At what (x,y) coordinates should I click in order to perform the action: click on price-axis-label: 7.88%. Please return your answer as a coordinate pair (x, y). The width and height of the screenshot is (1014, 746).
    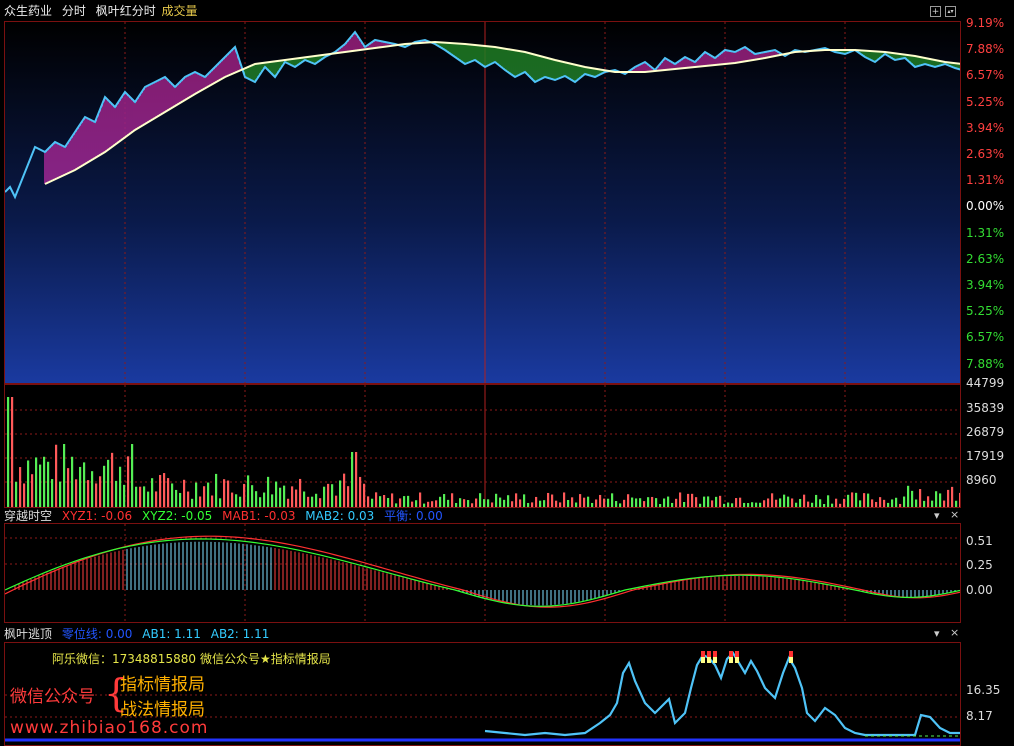
    Looking at the image, I should click on (985, 49).